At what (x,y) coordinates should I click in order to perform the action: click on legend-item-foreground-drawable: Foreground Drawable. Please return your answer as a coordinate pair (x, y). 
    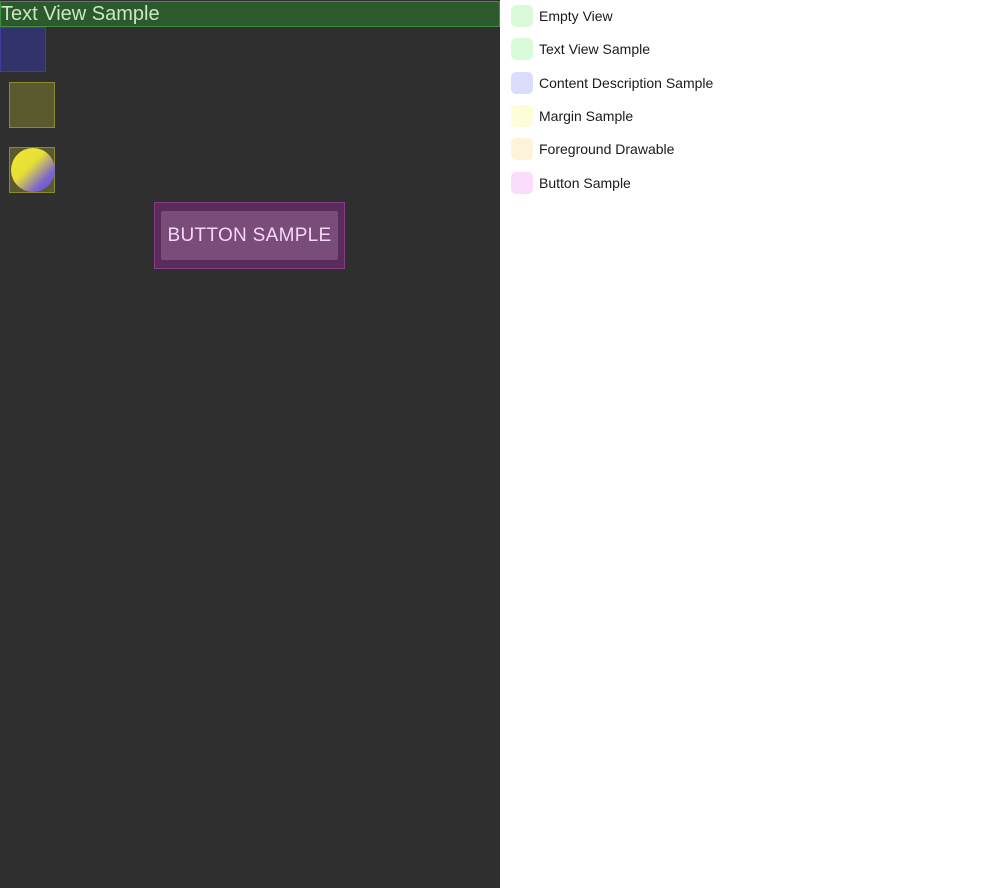
    Looking at the image, I should click on (592, 149).